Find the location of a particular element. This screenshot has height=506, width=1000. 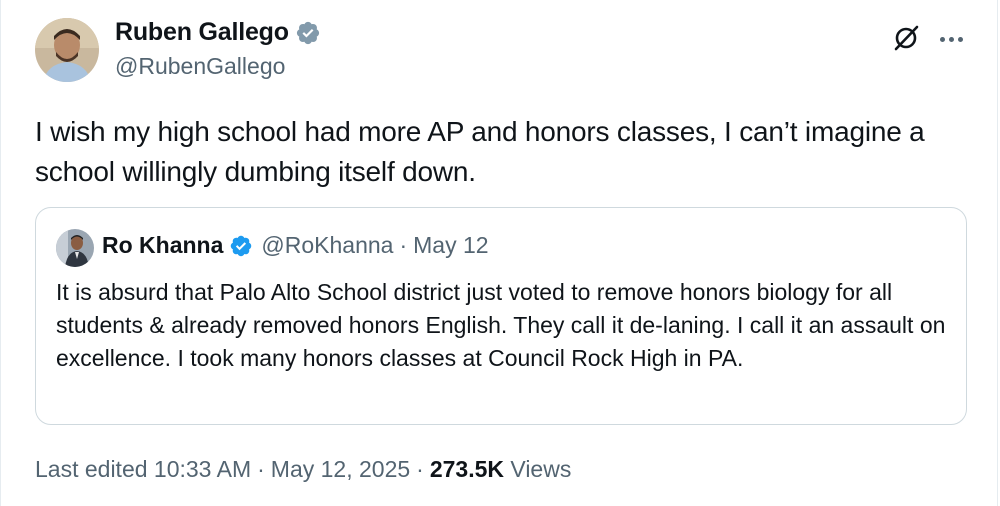

author-name-row: Ruben Gallego is located at coordinates (218, 32).